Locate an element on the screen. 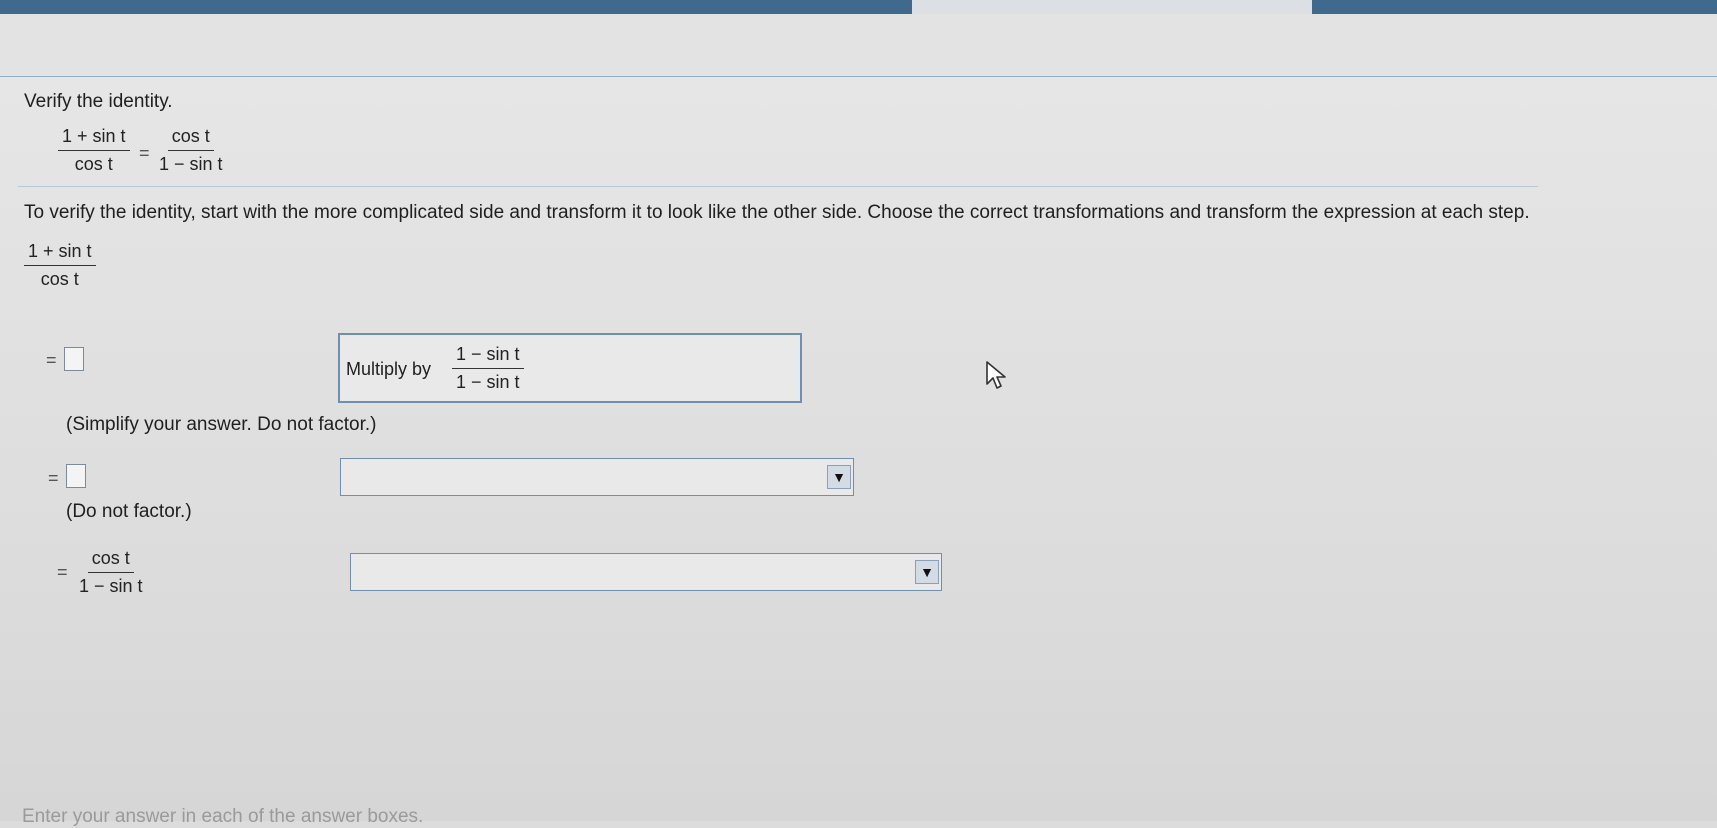 The width and height of the screenshot is (1717, 828). step3-expression: cos t 1 − sin t is located at coordinates (111, 572).